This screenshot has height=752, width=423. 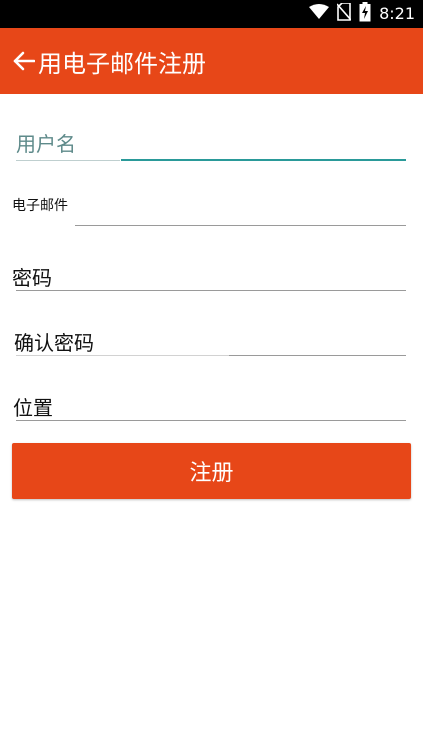 What do you see at coordinates (240, 225) in the screenshot?
I see `email-underline` at bounding box center [240, 225].